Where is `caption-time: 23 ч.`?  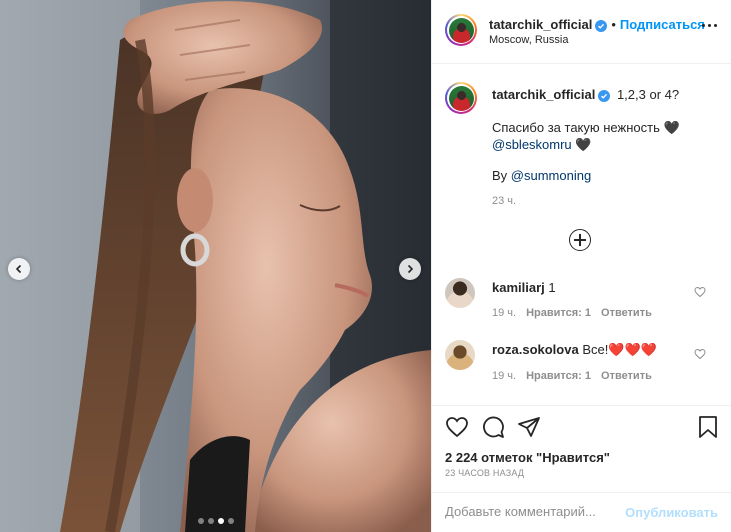 caption-time: 23 ч. is located at coordinates (504, 201).